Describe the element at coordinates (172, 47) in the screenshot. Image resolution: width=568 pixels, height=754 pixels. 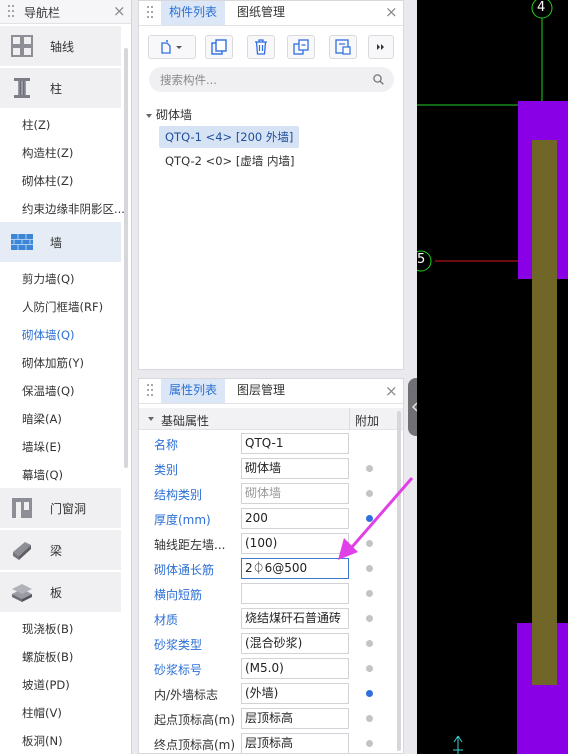
I see `new-component-button` at that location.